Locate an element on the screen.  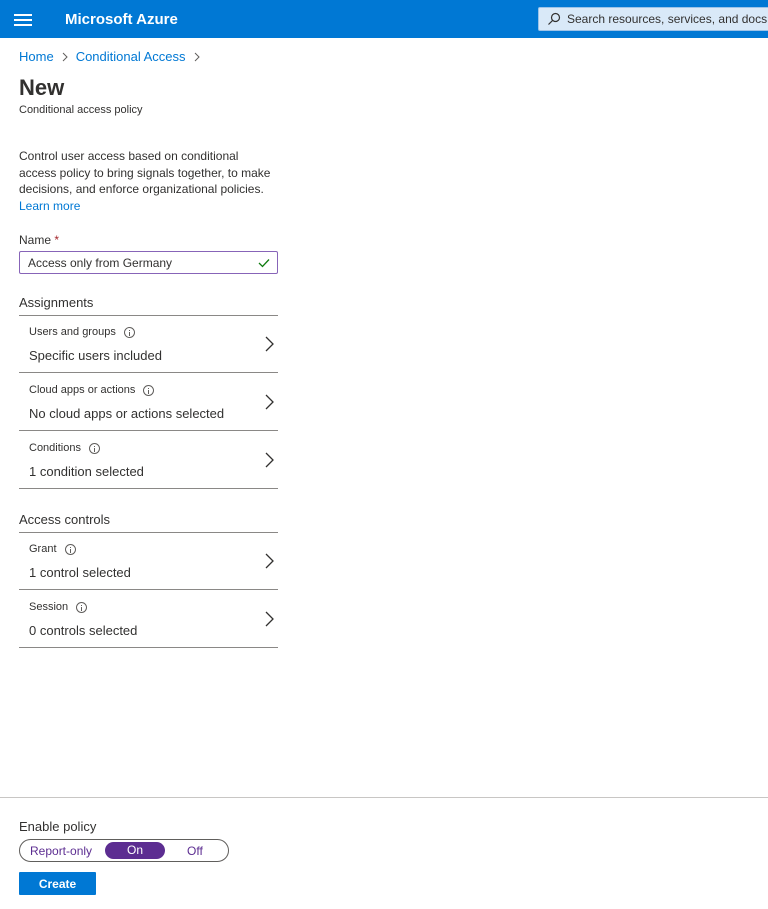
toggle-report-only: Report-only is located at coordinates (61, 851).